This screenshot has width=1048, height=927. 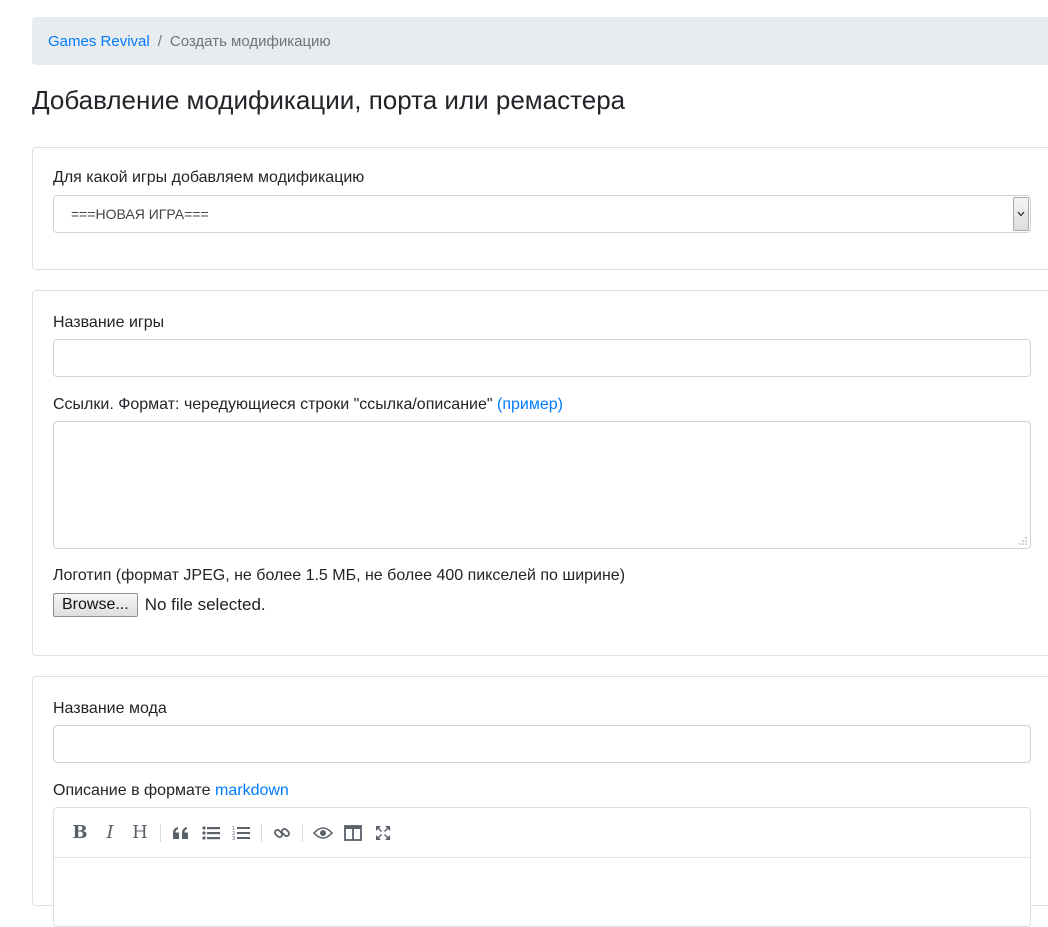 I want to click on heading-icon: H, so click(x=140, y=833).